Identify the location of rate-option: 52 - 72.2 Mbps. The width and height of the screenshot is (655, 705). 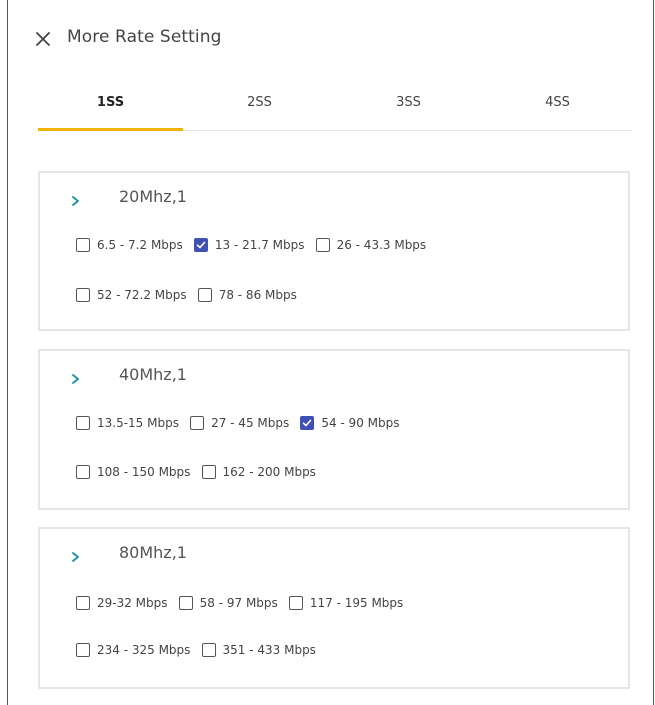
(131, 295).